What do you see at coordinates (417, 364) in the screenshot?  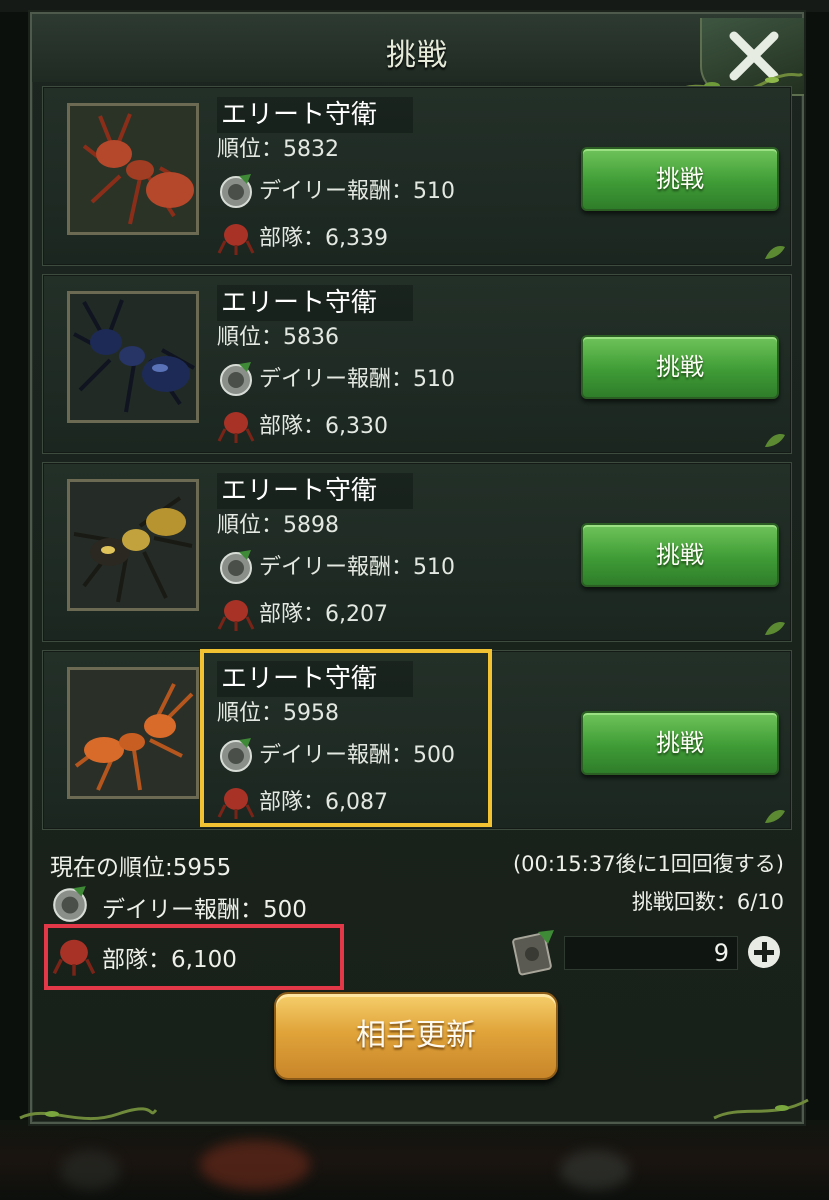 I see `opponent-card: エリート守衛 順位：5836 デイリー報酬：510 部隊：6,330 挑戦` at bounding box center [417, 364].